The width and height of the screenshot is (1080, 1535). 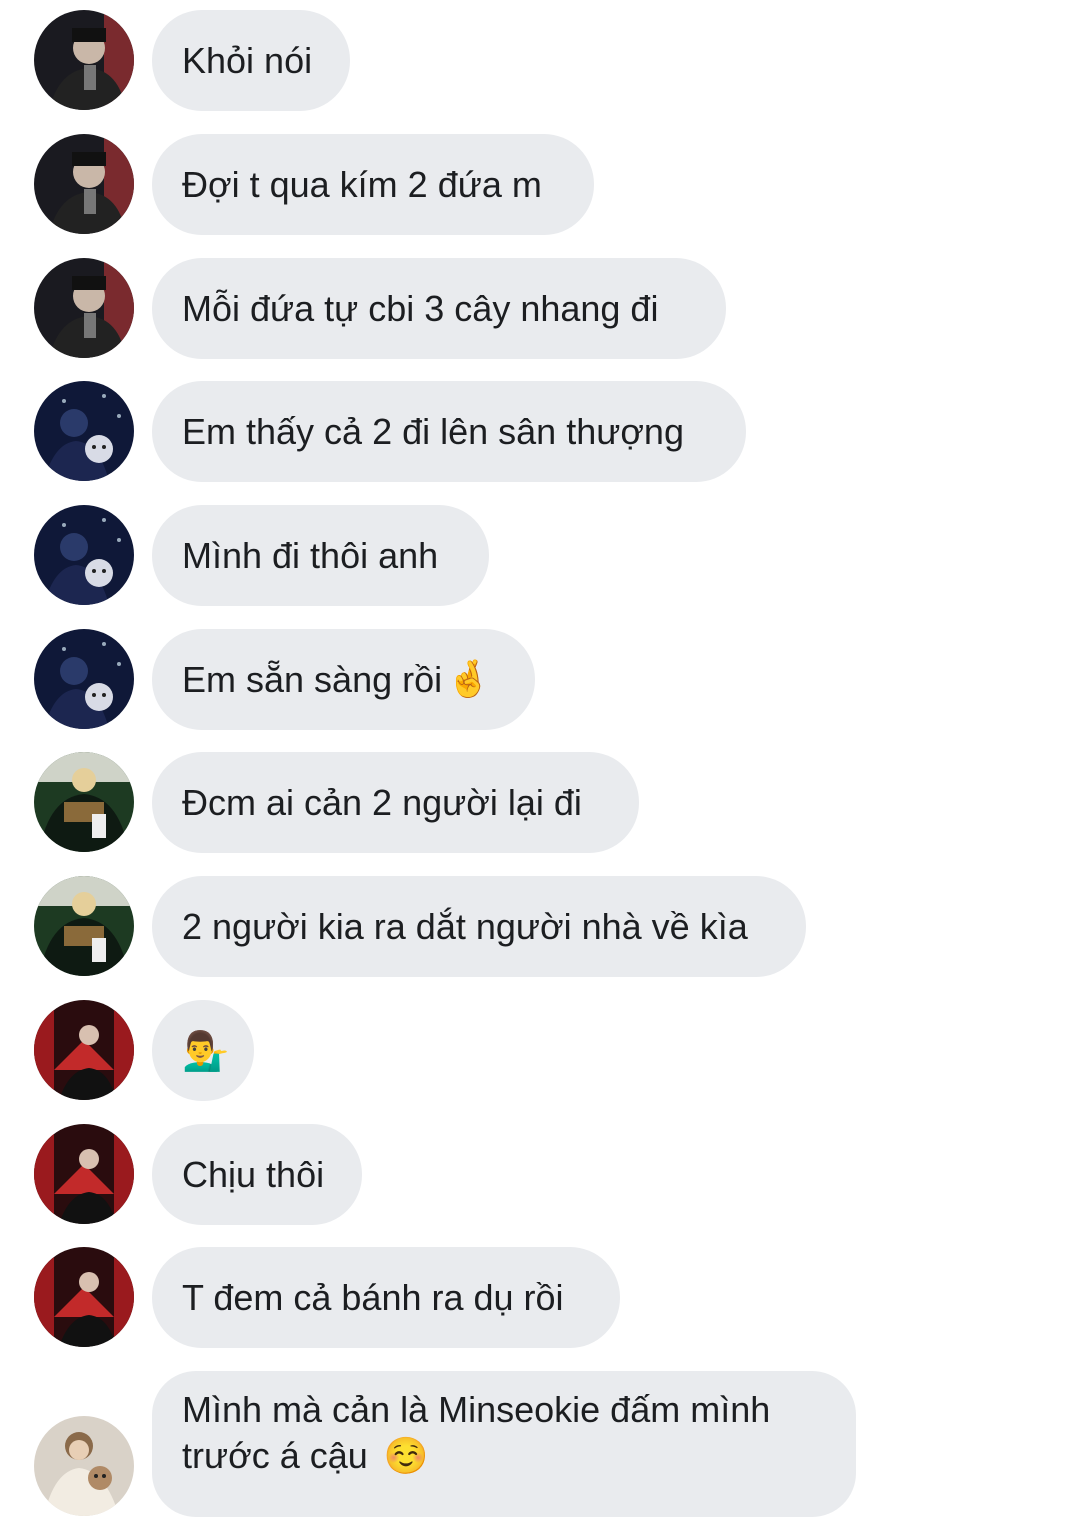 I want to click on message-text: Chịu thôi, so click(x=253, y=1174).